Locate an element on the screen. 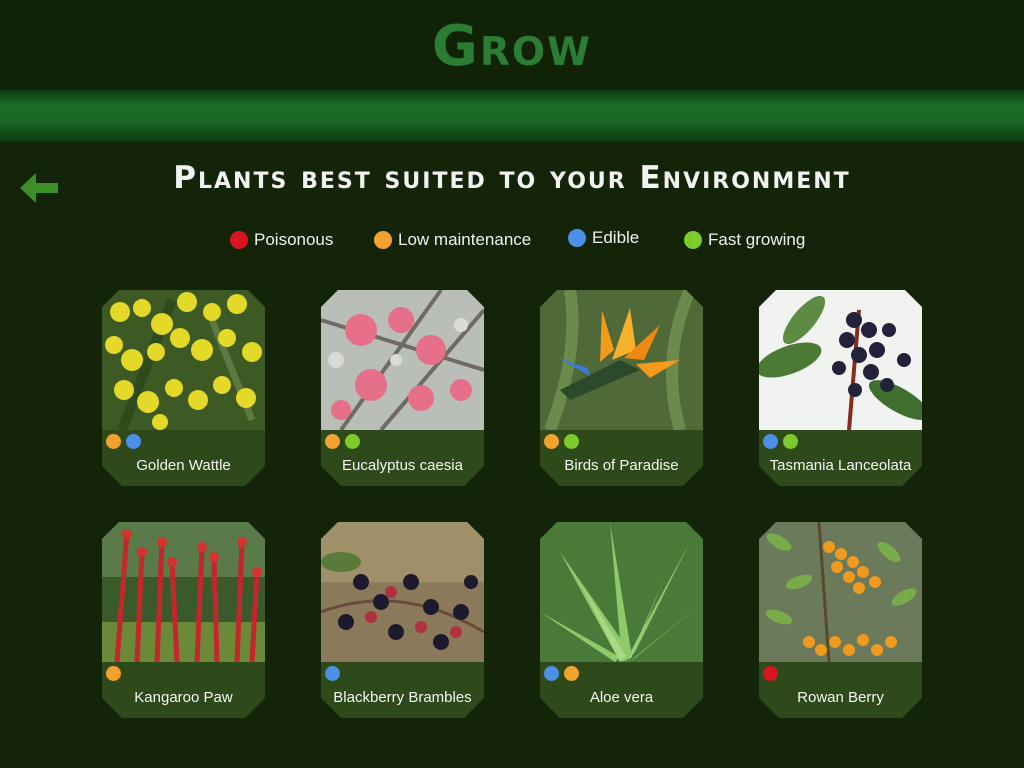 The width and height of the screenshot is (1024, 768). plant-name: Aloe vera is located at coordinates (621, 697).